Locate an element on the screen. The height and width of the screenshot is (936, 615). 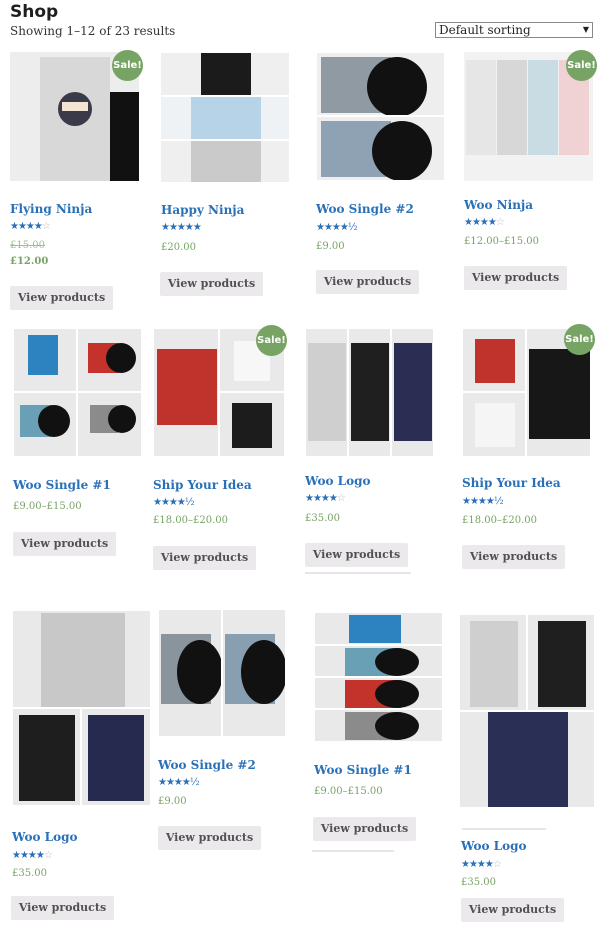
sort-select-value: Default sorting is located at coordinates (485, 30).